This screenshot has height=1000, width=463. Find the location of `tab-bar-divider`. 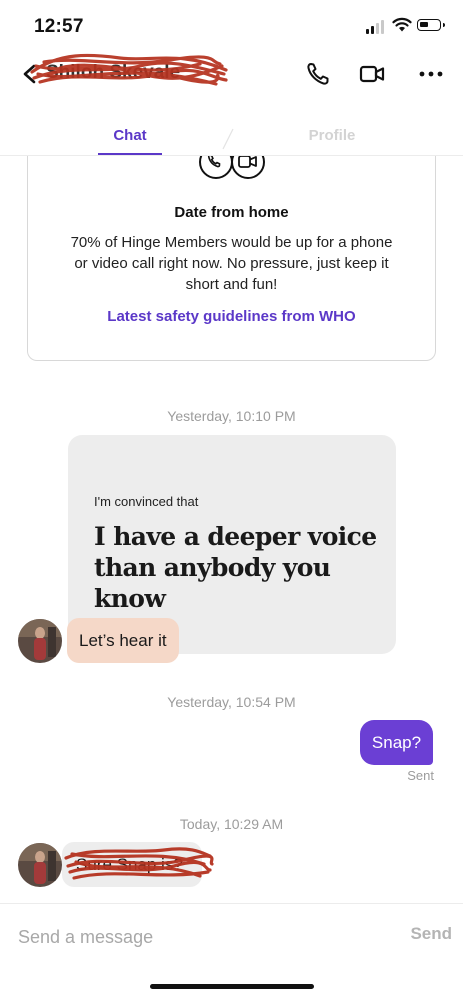

tab-bar-divider is located at coordinates (231, 155).